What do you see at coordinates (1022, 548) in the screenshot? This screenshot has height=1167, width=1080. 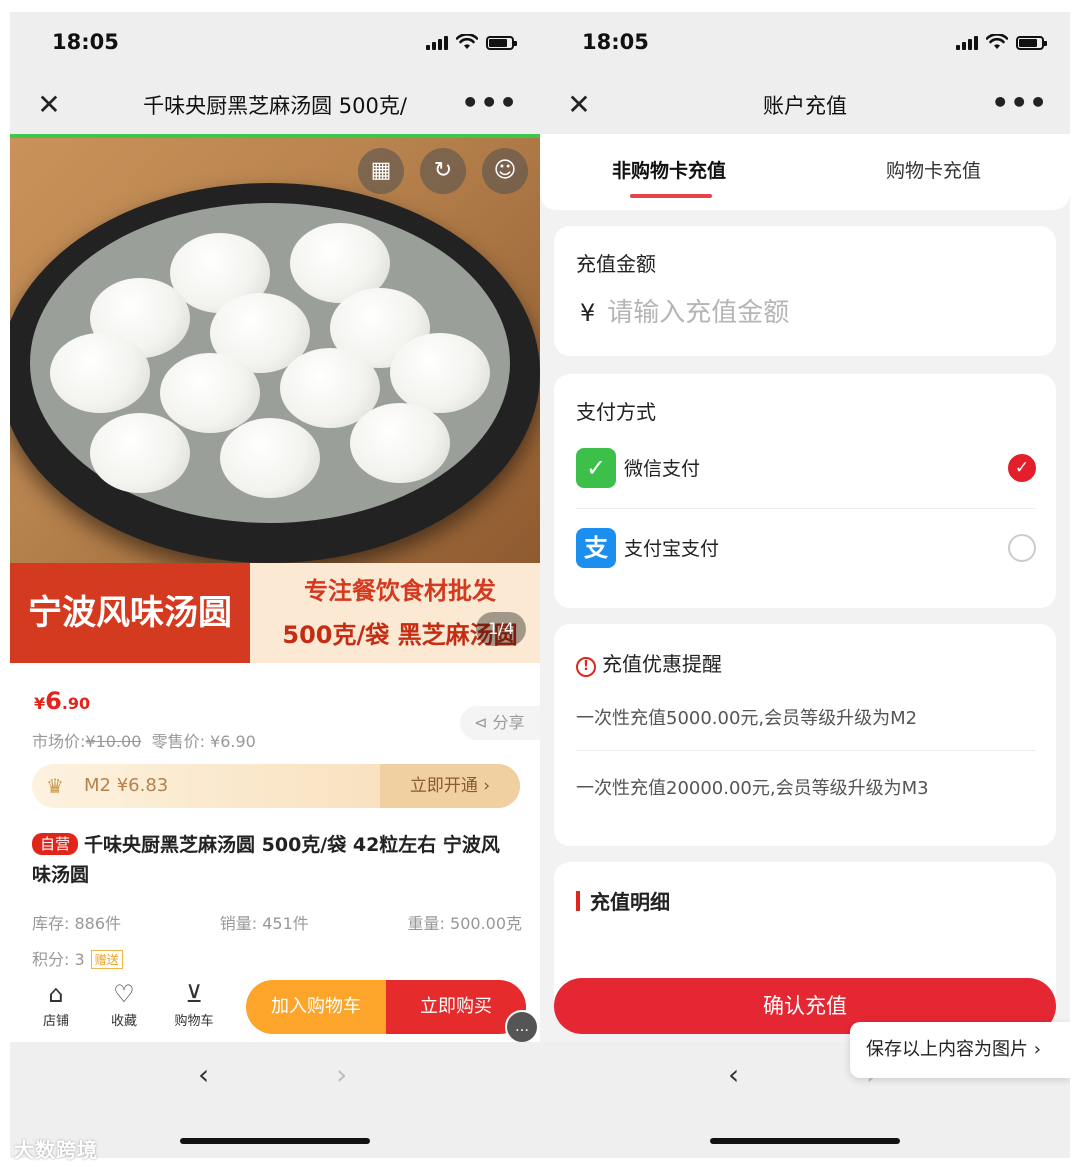 I see `alipay-radio` at bounding box center [1022, 548].